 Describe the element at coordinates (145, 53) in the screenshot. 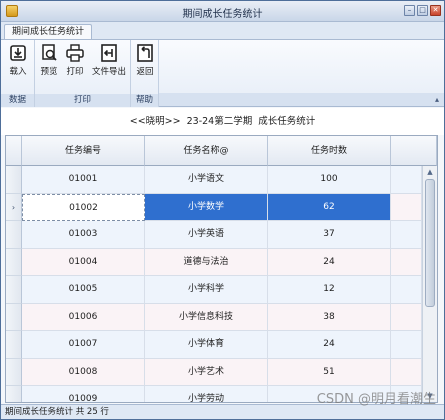

I see `return-icon` at that location.